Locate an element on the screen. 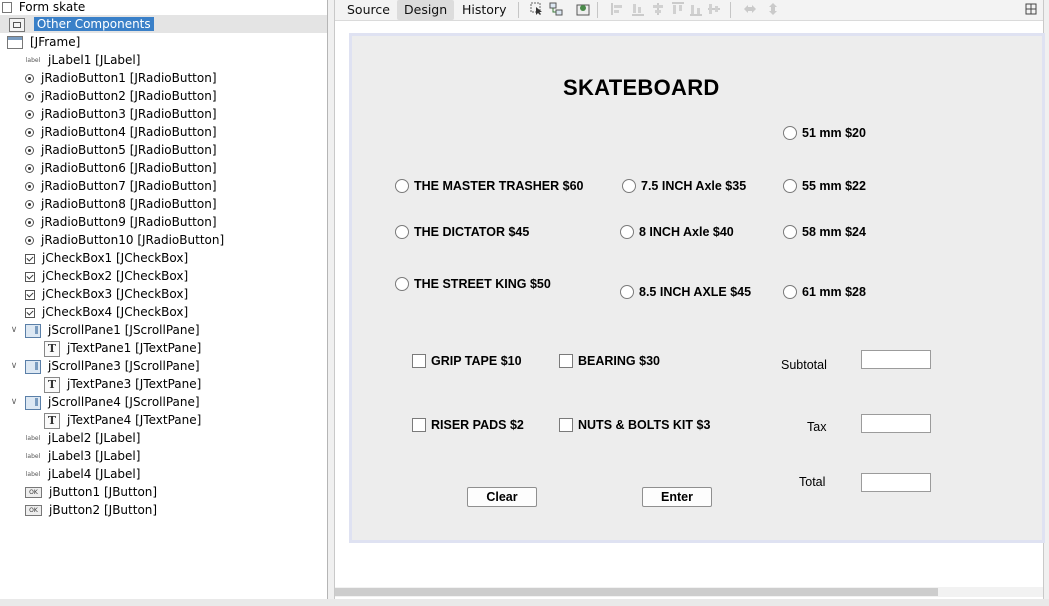 The width and height of the screenshot is (1049, 606). tree-item-label: jScrollPane3 [JScrollPane] is located at coordinates (124, 366).